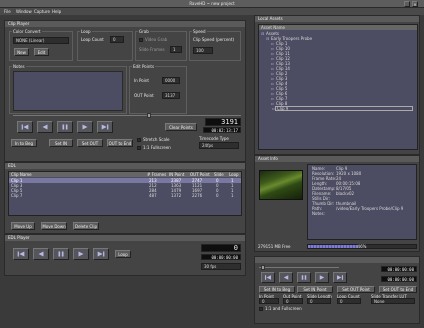 The height and width of the screenshot is (328, 424). I want to click on timecode-type-select: 24fps, so click(219, 145).